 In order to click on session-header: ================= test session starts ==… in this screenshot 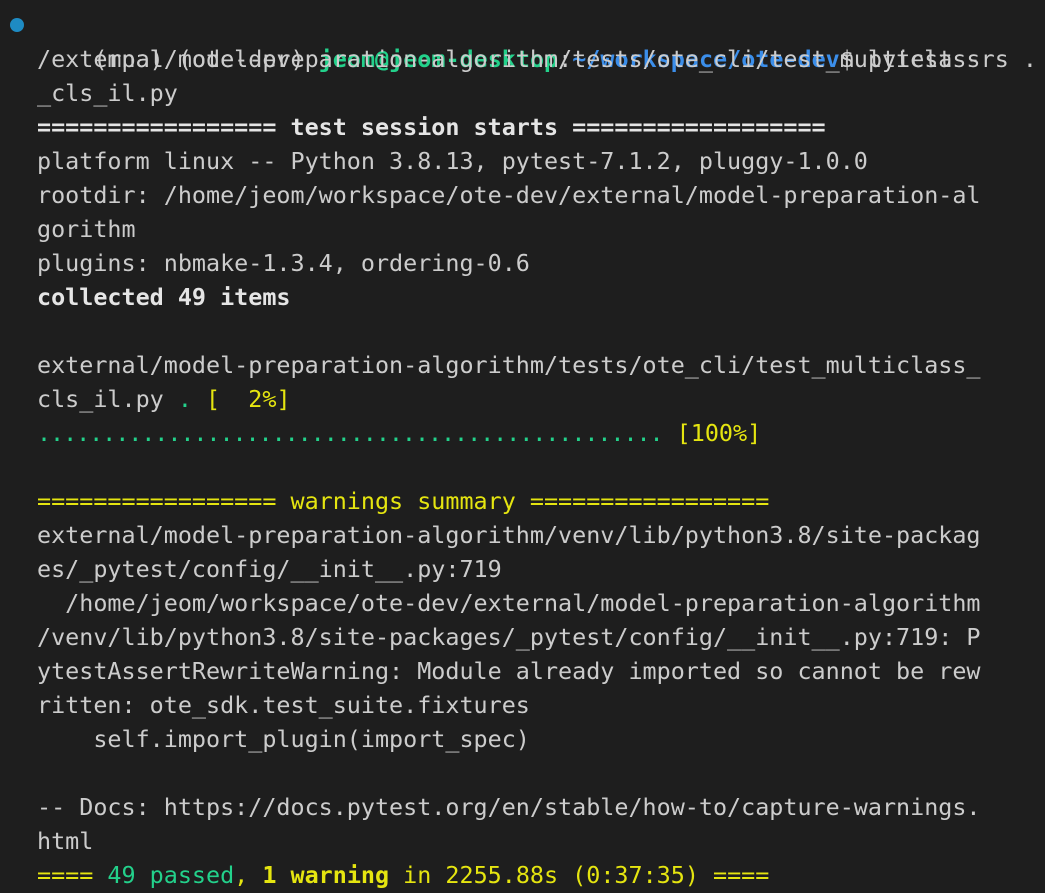, I will do `click(431, 127)`.